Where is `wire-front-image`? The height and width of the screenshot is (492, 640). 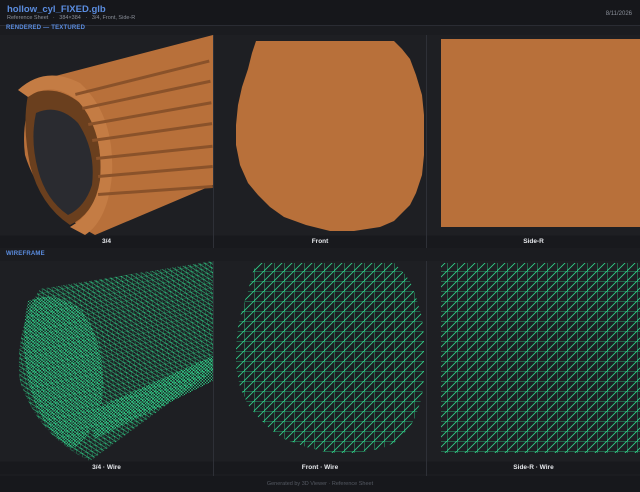
wire-front-image is located at coordinates (320, 361).